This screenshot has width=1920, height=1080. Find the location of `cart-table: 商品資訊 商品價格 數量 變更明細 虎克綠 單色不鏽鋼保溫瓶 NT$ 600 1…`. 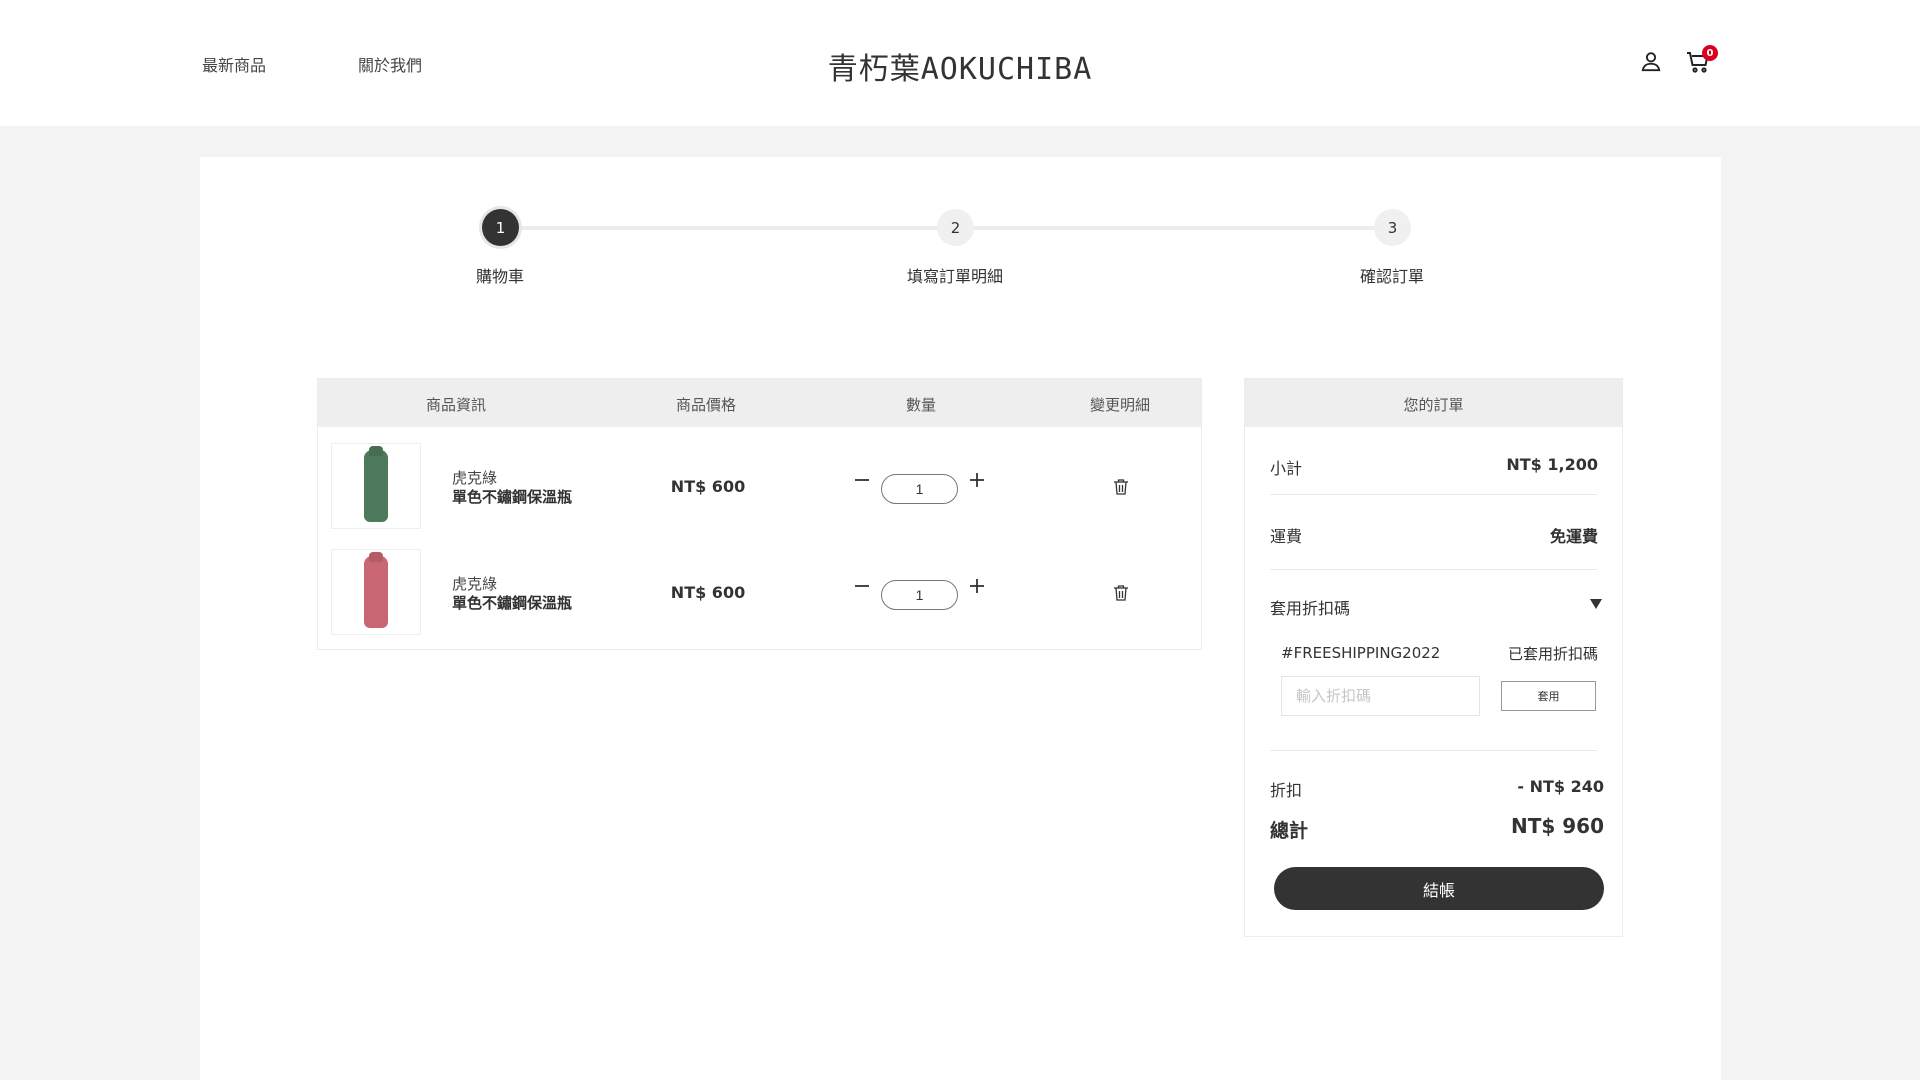

cart-table: 商品資訊 商品價格 數量 變更明細 虎克綠 單色不鏽鋼保溫瓶 NT$ 600 1… is located at coordinates (759, 514).